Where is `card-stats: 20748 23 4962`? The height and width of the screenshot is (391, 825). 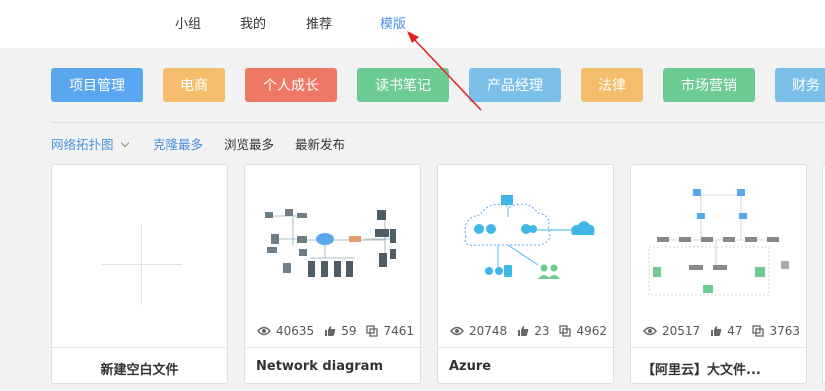 card-stats: 20748 23 4962 is located at coordinates (531, 331).